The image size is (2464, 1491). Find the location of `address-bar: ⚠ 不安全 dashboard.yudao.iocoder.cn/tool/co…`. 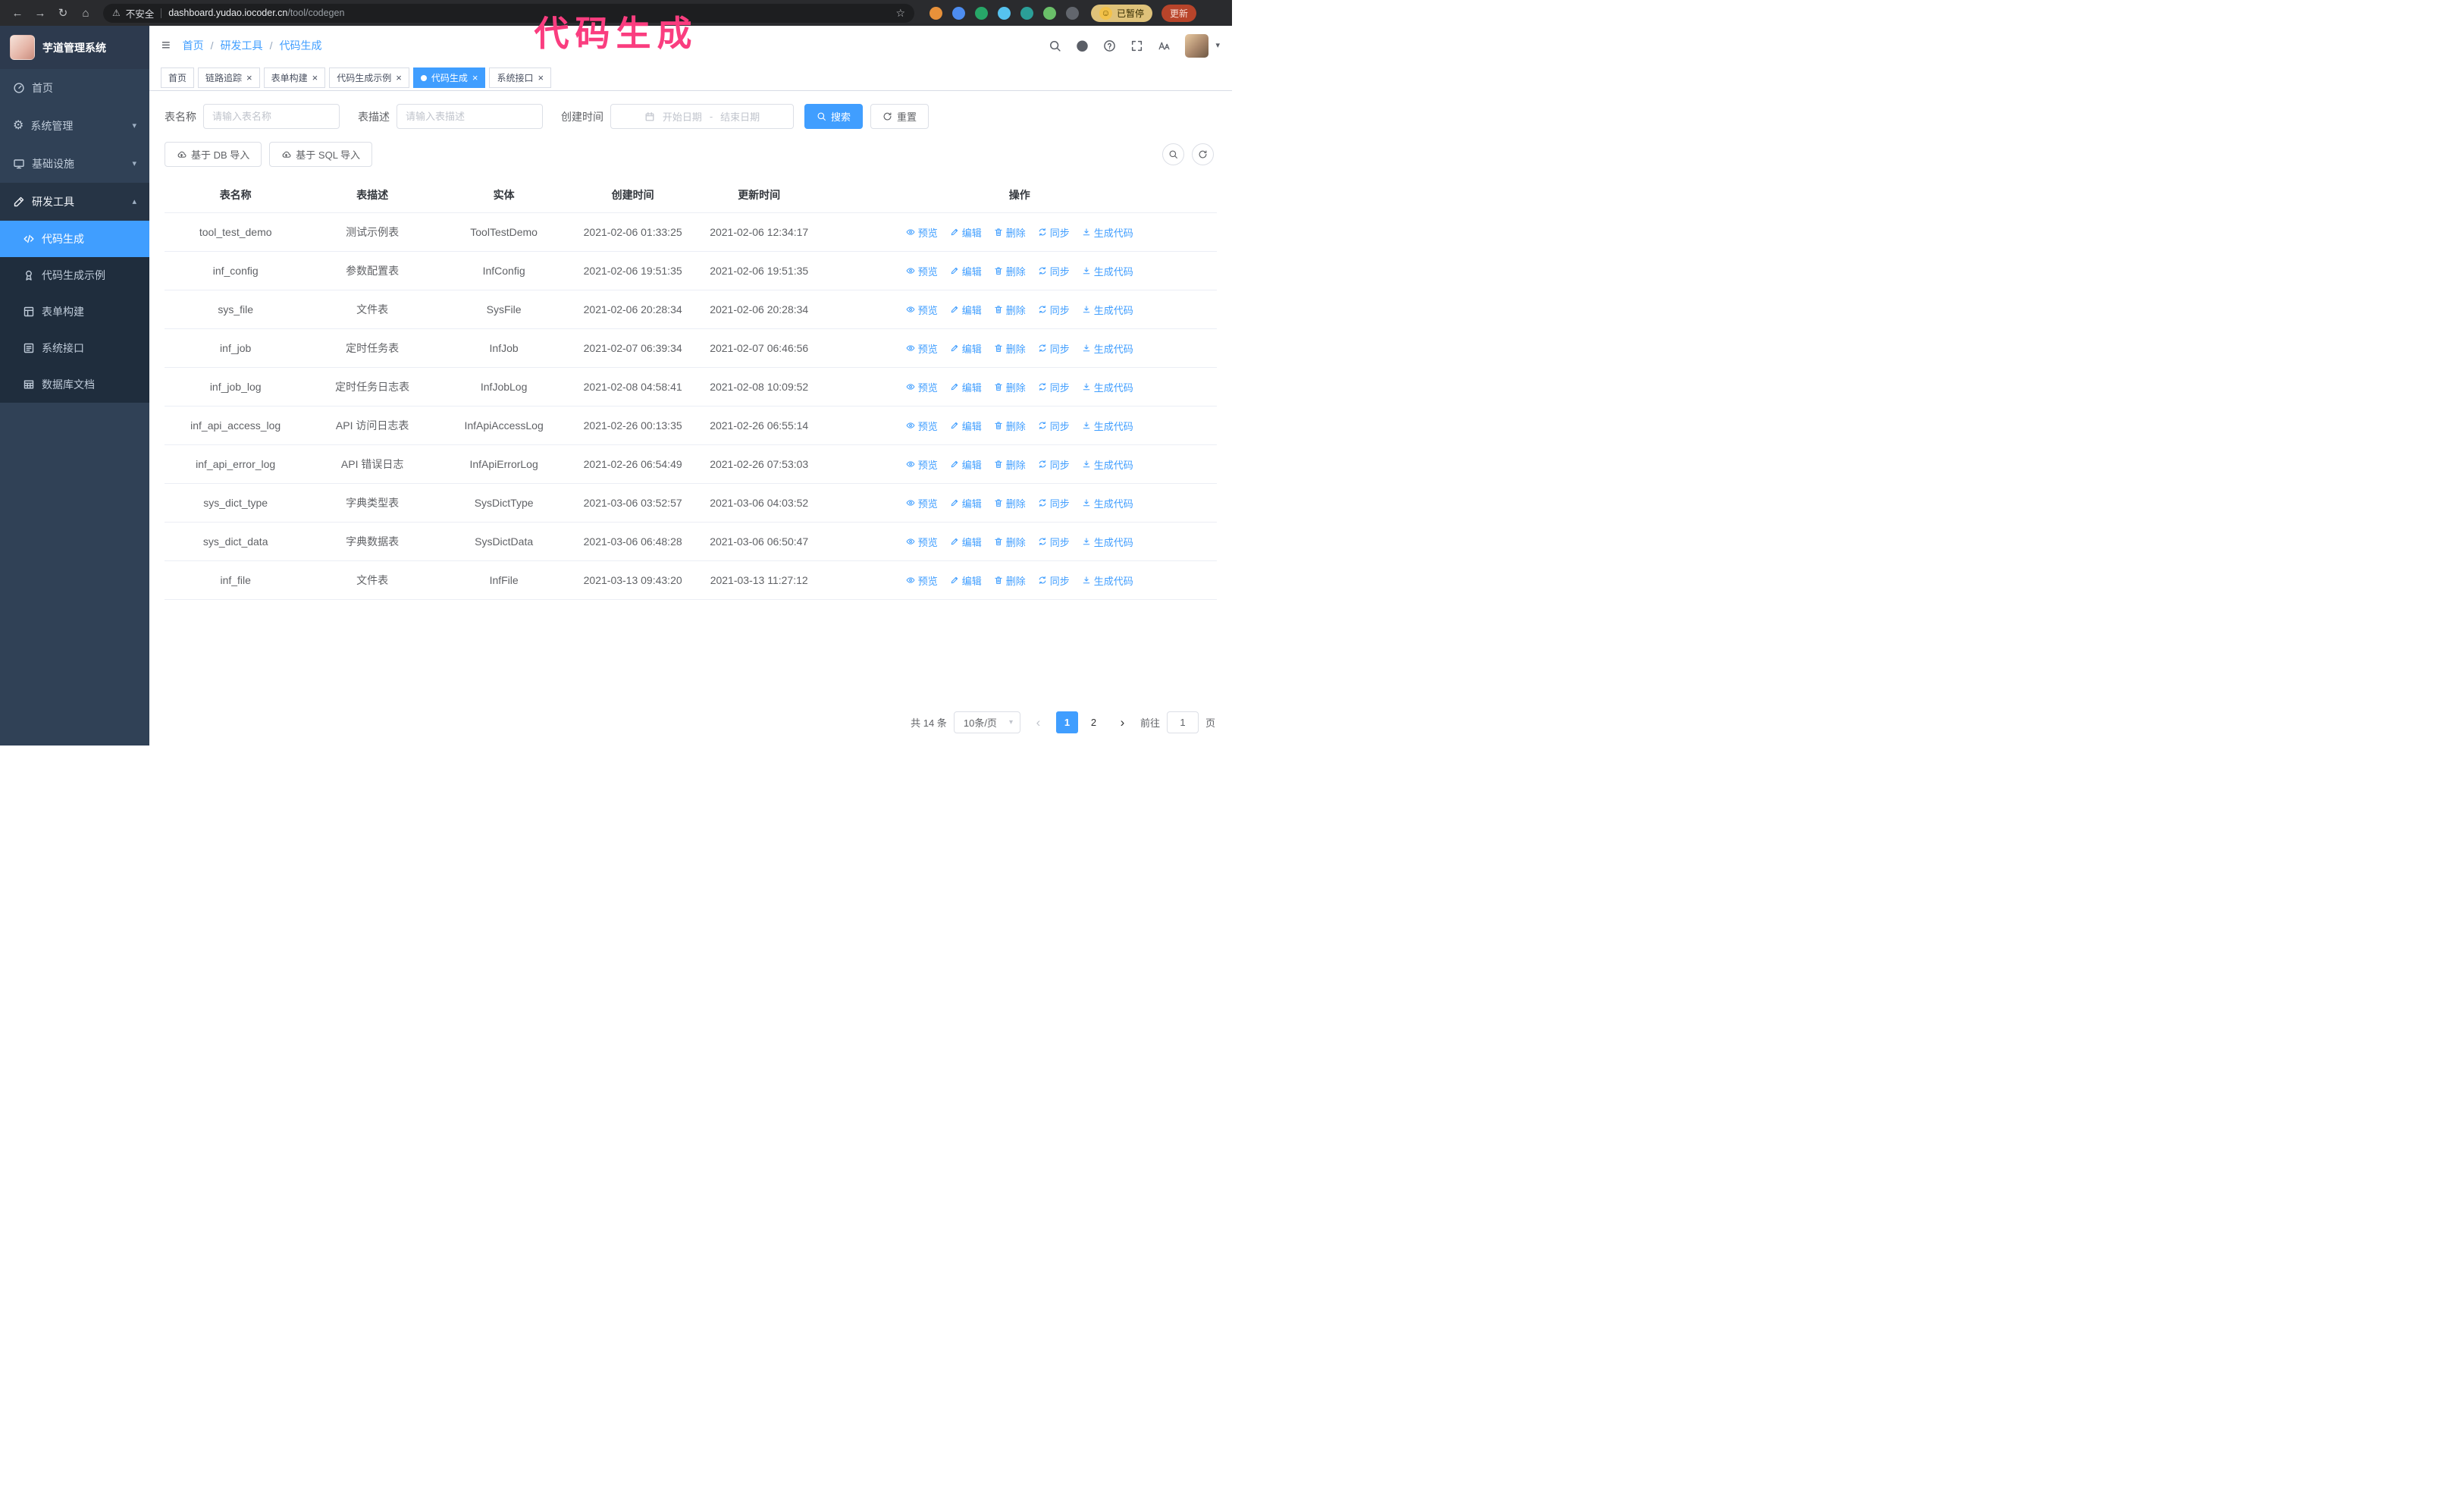

address-bar: ⚠ 不安全 dashboard.yudao.iocoder.cn/tool/co… is located at coordinates (509, 13).